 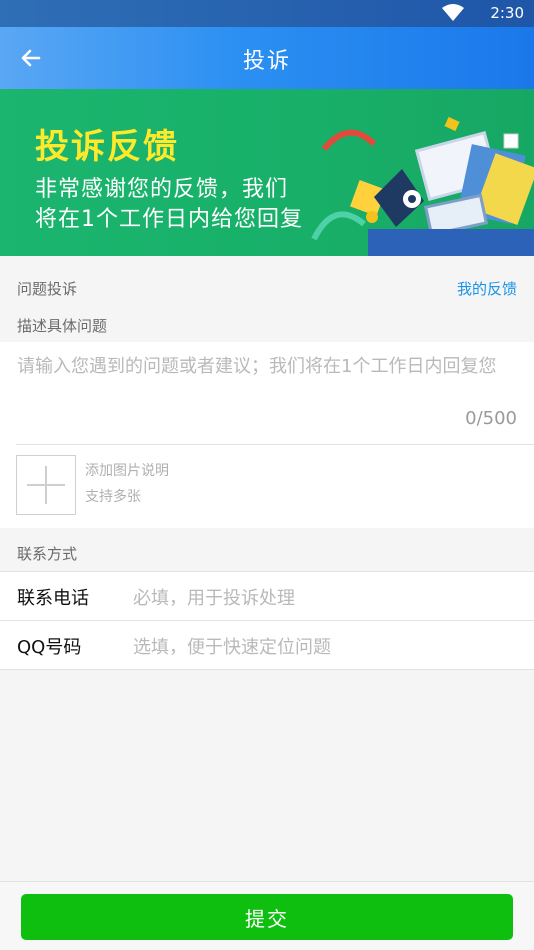 I want to click on banner-title: 投诉反馈, so click(x=107, y=147).